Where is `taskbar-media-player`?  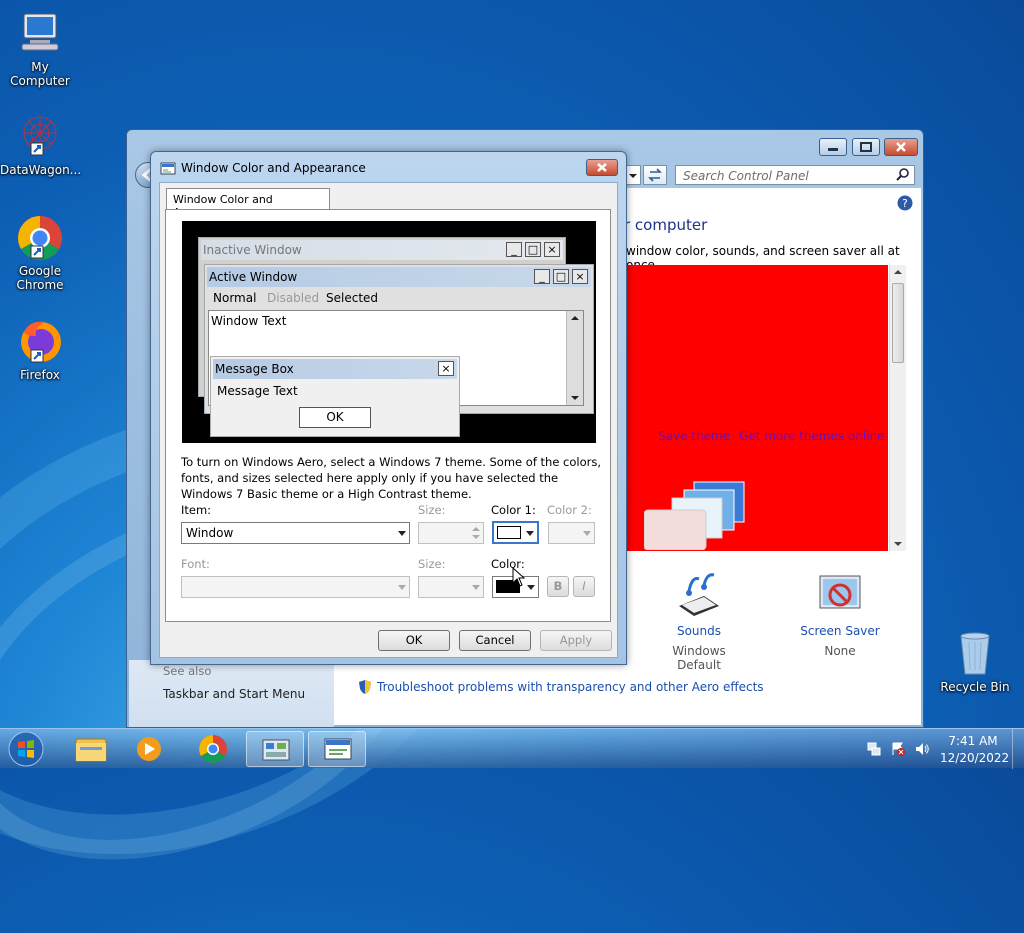
taskbar-media-player is located at coordinates (149, 749).